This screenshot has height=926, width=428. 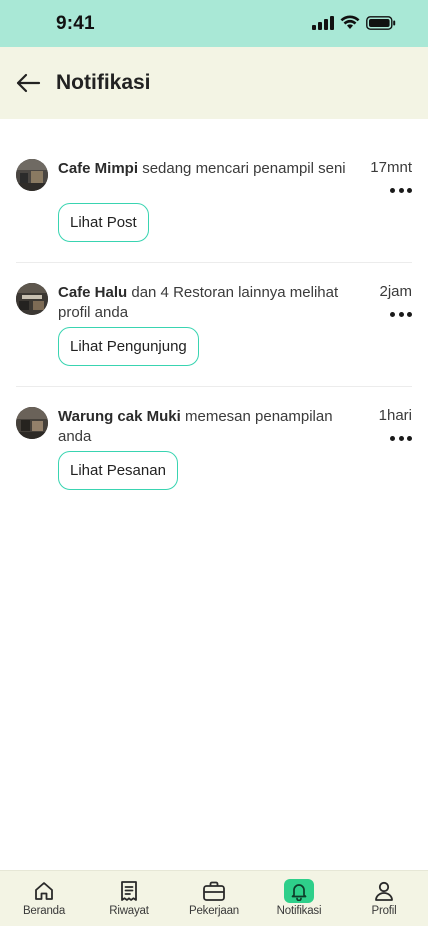 What do you see at coordinates (75, 23) in the screenshot?
I see `status-time: 9:41` at bounding box center [75, 23].